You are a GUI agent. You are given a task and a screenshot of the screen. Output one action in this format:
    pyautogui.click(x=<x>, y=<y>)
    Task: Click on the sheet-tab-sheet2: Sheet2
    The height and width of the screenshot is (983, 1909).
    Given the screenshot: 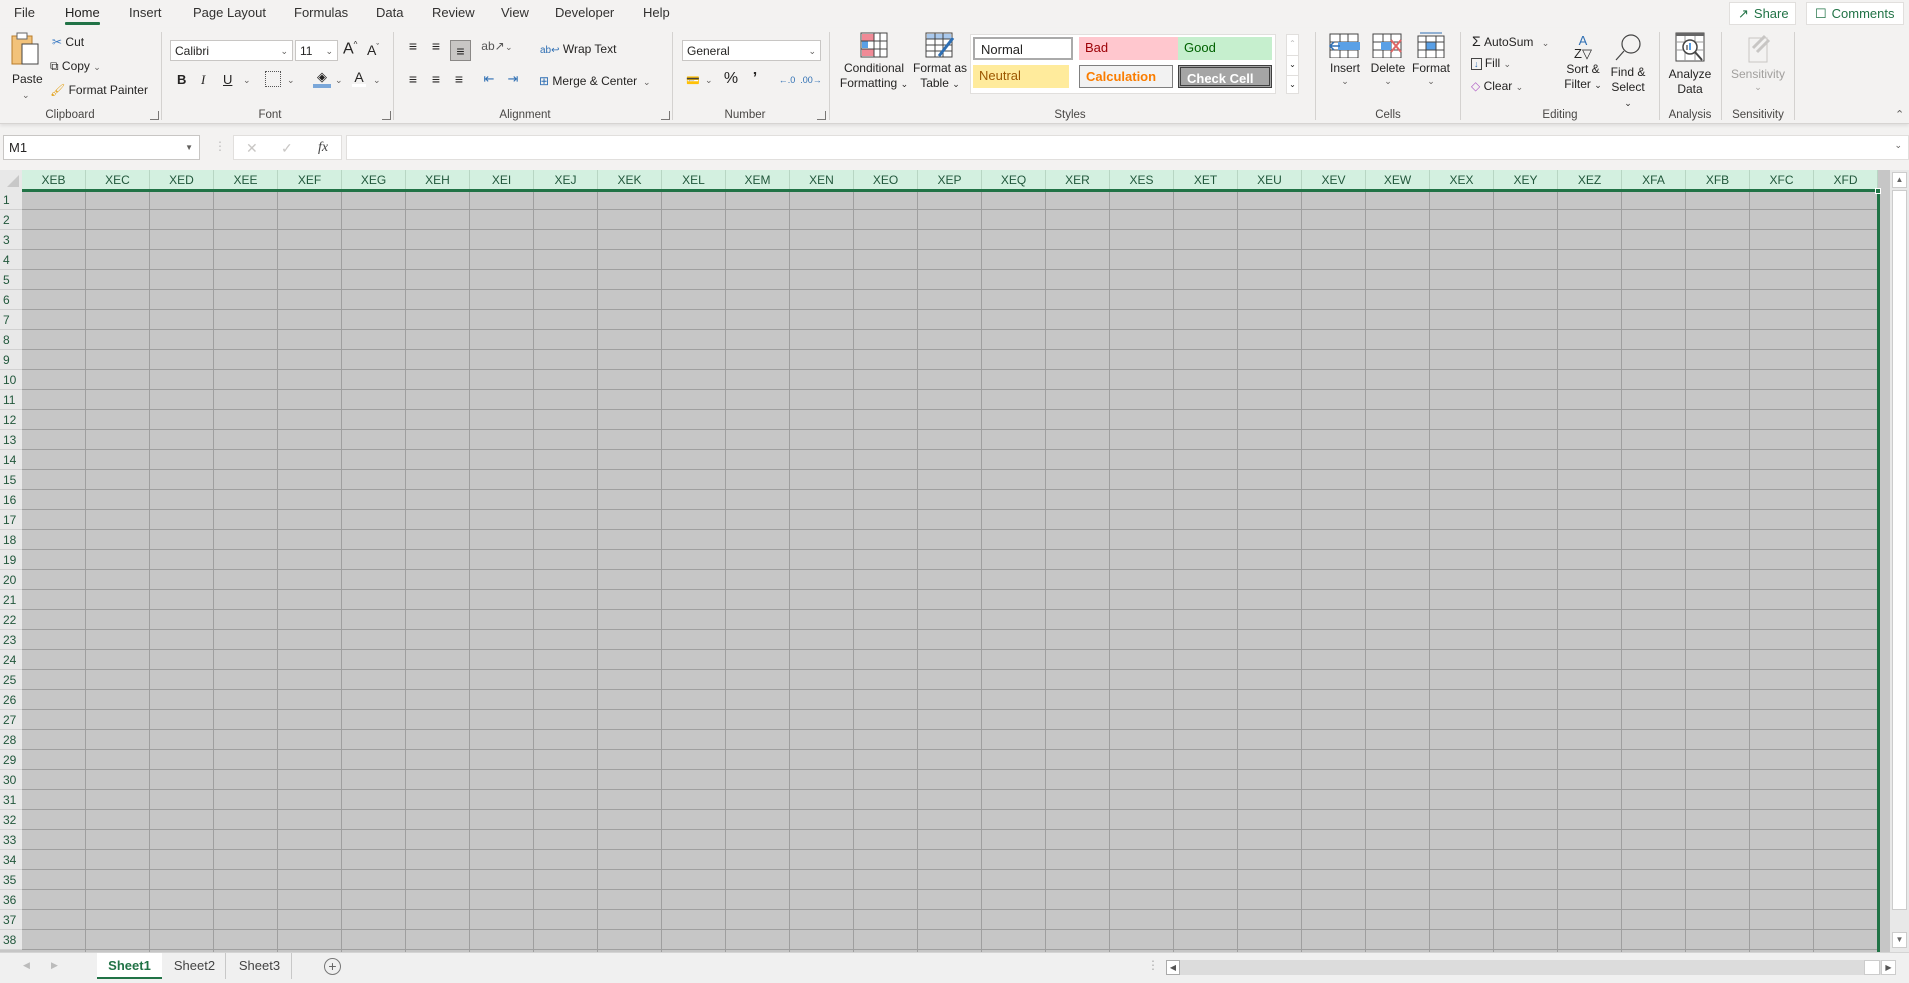 What is the action you would take?
    pyautogui.click(x=195, y=966)
    